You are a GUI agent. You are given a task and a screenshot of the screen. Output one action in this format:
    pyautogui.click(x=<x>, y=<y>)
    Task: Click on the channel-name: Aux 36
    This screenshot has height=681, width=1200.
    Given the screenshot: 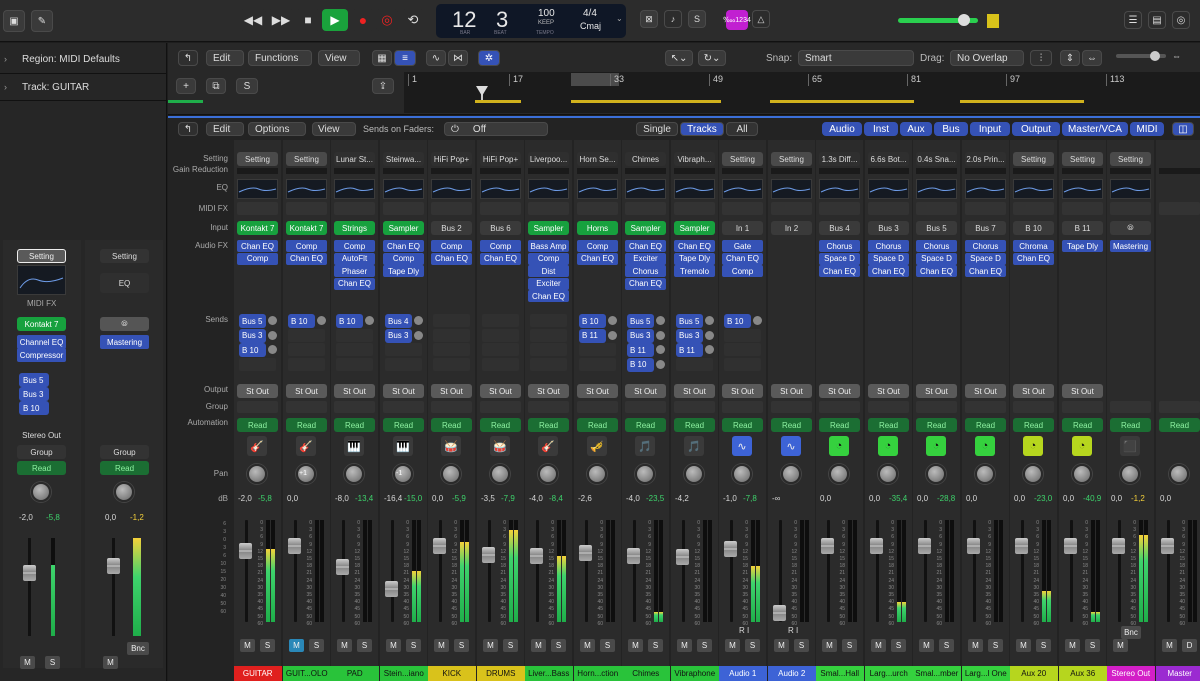 What is the action you would take?
    pyautogui.click(x=1083, y=673)
    